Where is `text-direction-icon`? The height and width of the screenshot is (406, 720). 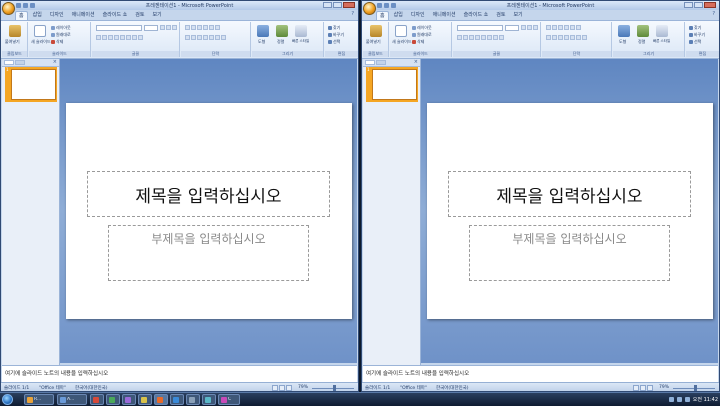 text-direction-icon is located at coordinates (211, 37).